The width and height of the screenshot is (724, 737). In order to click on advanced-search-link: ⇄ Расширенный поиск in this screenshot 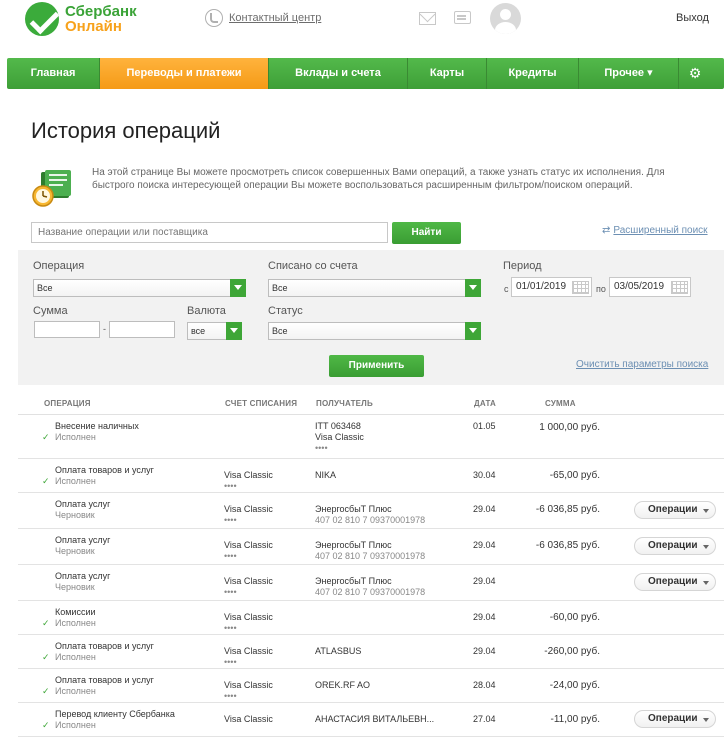, I will do `click(655, 230)`.